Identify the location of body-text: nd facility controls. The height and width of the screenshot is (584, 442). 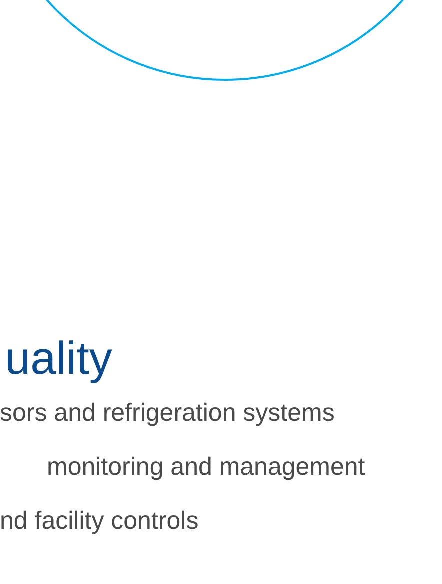
(99, 521).